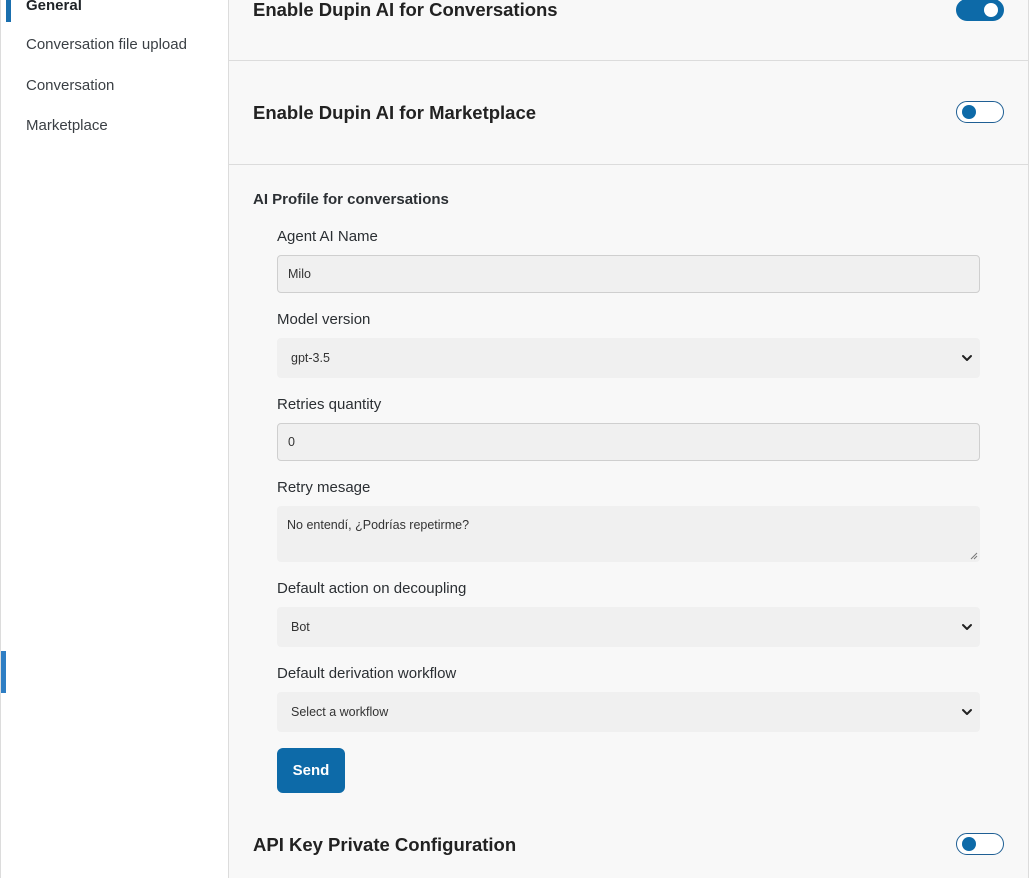 Image resolution: width=1030 pixels, height=878 pixels. Describe the element at coordinates (628, 627) in the screenshot. I see `decoupling-select: Bot` at that location.